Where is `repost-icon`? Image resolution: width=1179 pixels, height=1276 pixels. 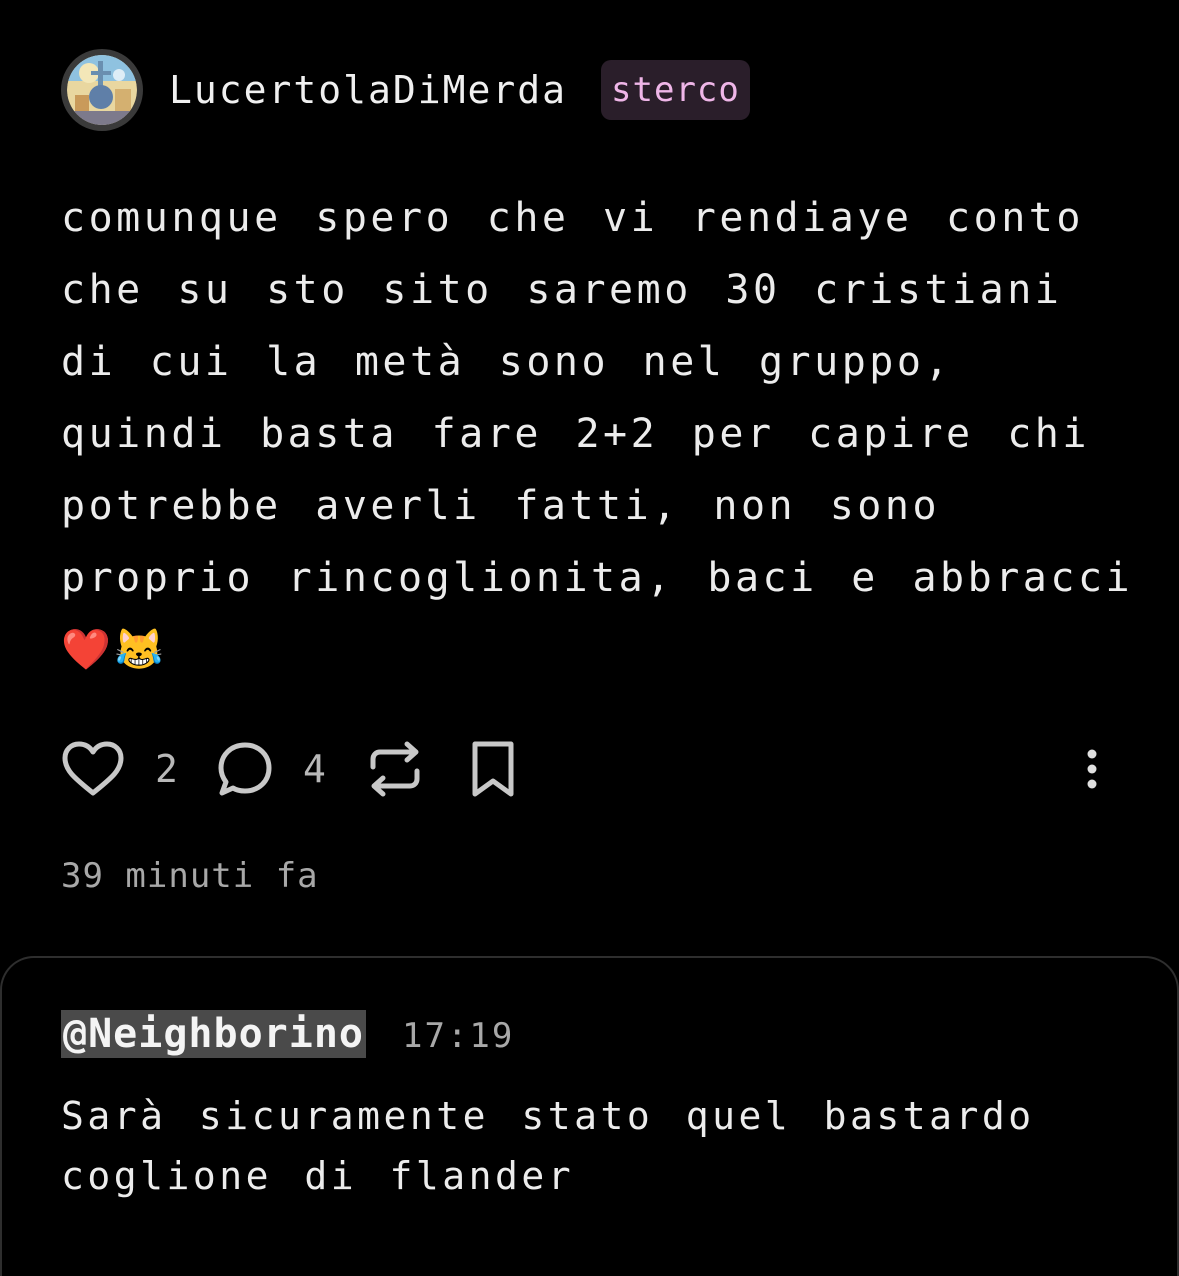
repost-icon is located at coordinates (395, 769).